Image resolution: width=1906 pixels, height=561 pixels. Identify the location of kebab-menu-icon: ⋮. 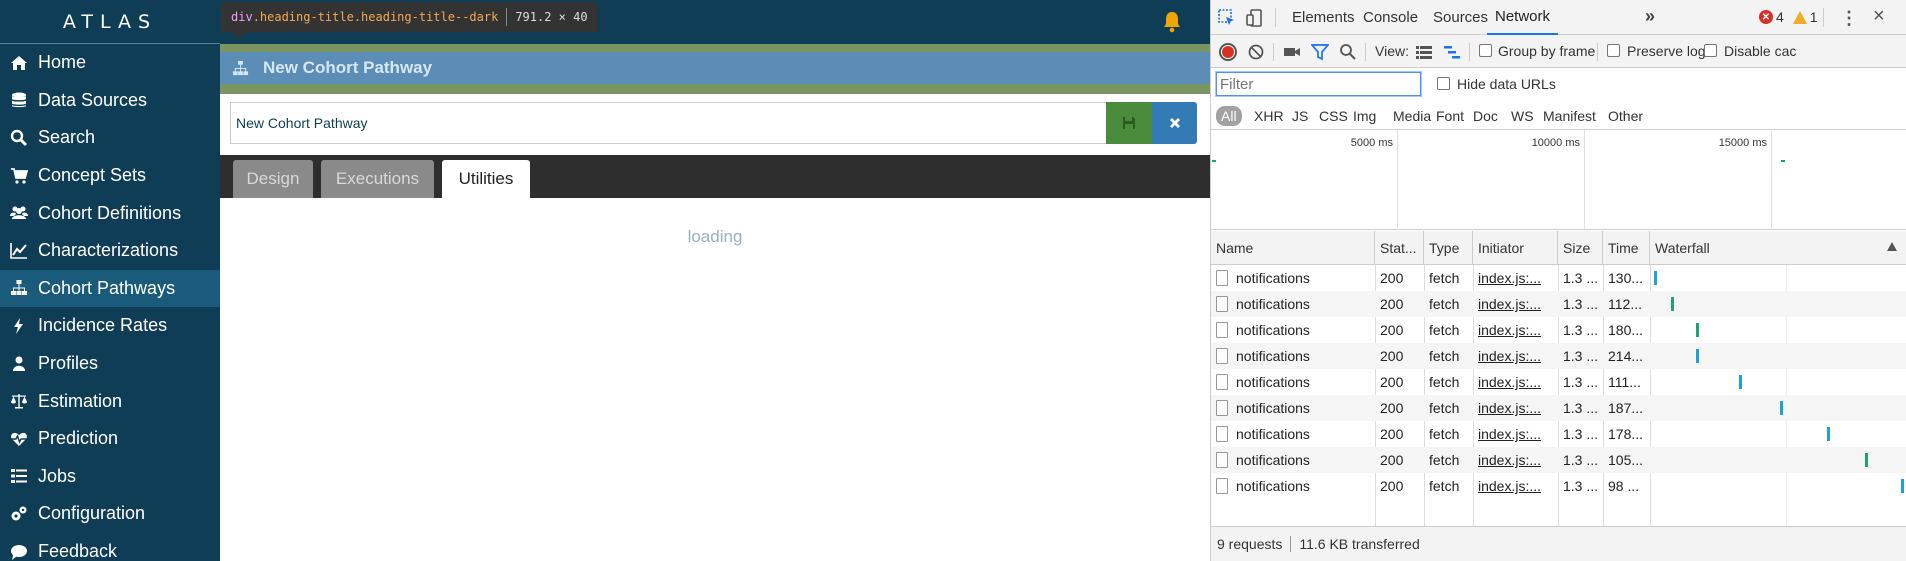
(1849, 18).